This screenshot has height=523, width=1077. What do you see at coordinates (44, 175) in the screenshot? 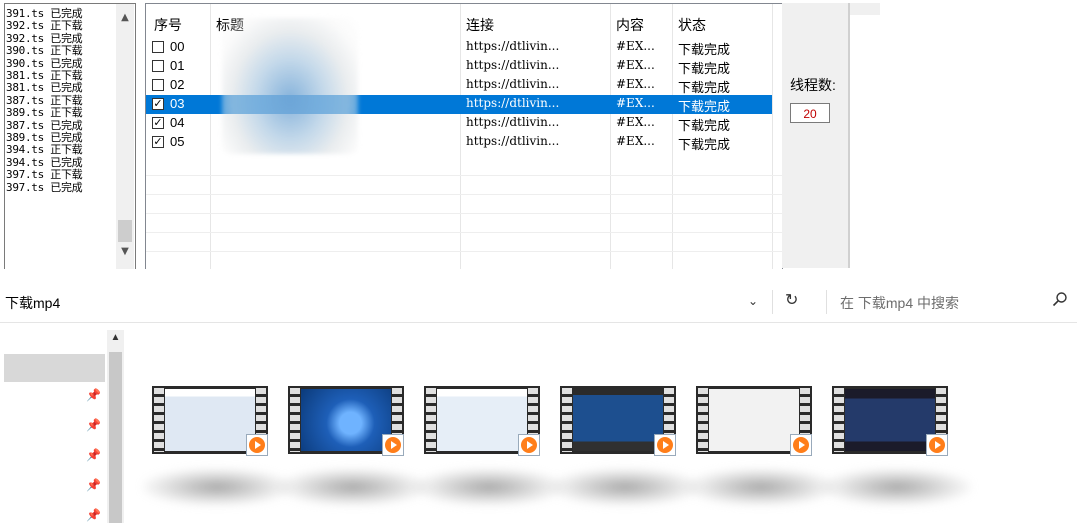
I see `log-line: 397.ts 正下载` at bounding box center [44, 175].